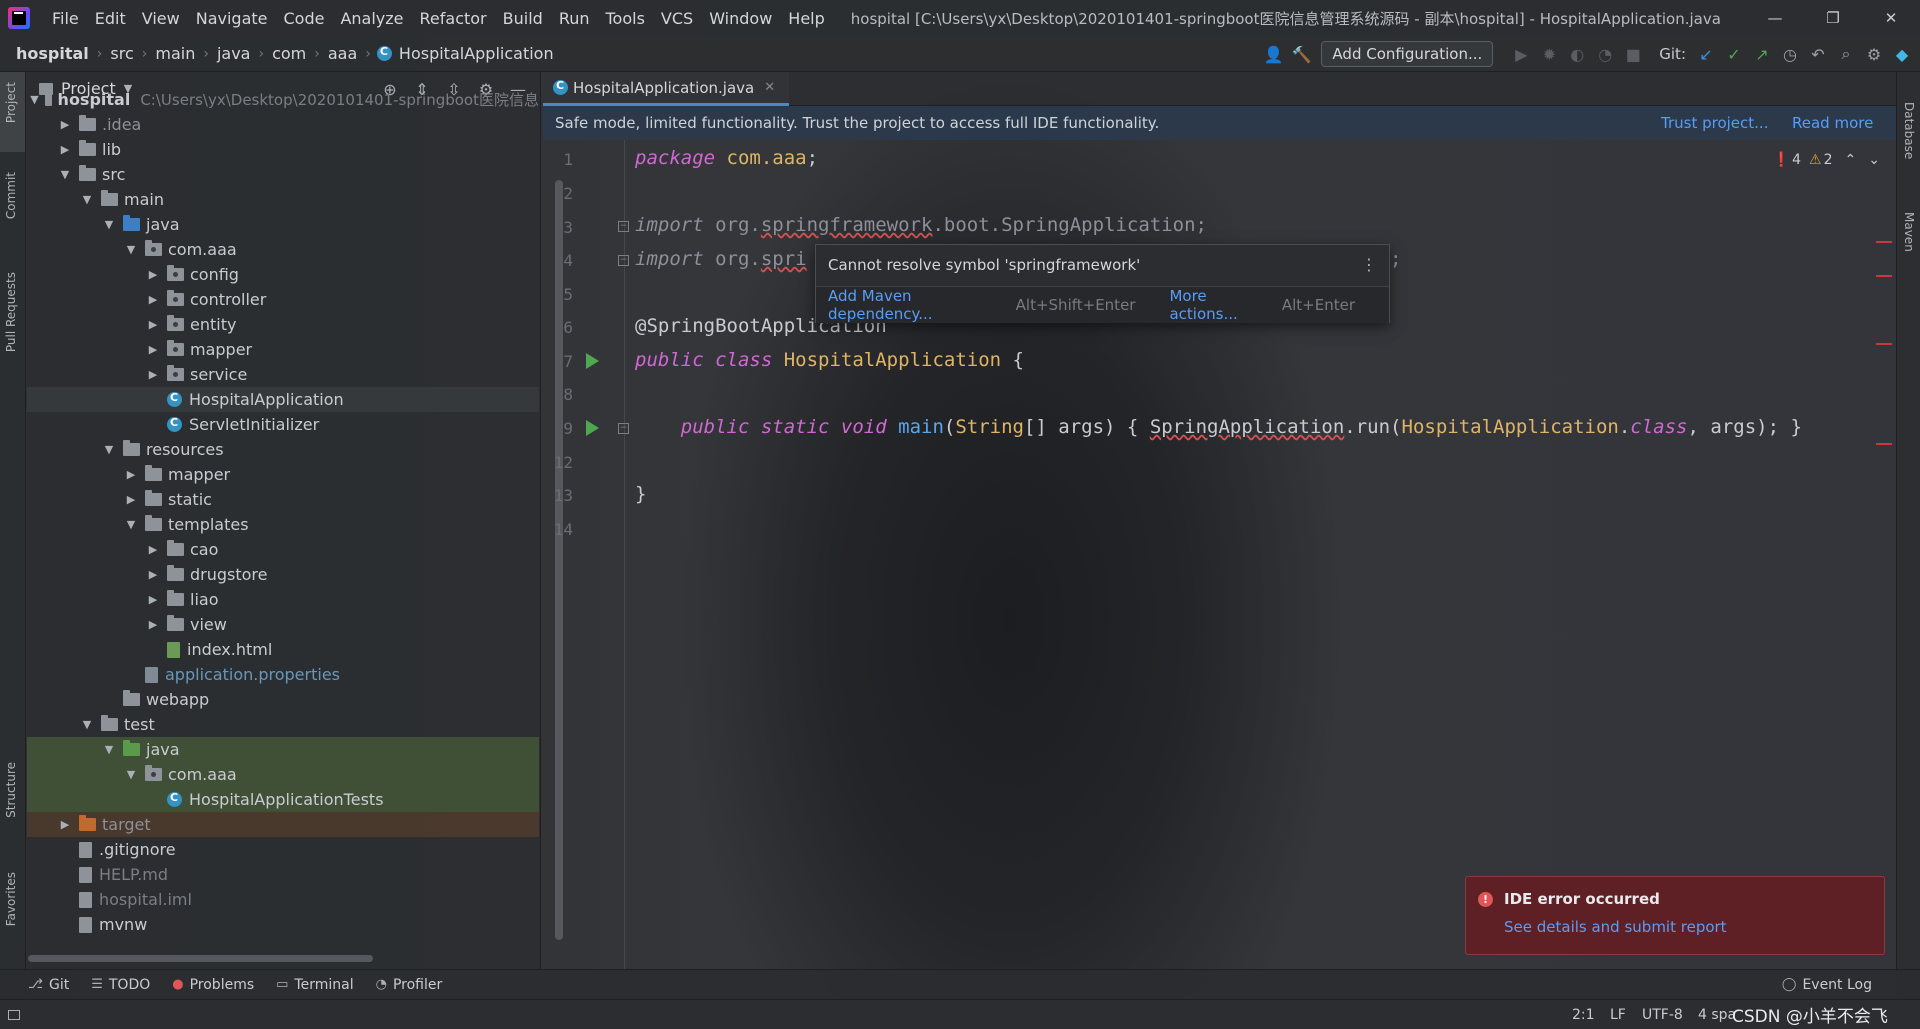 This screenshot has height=1029, width=1920. Describe the element at coordinates (213, 985) in the screenshot. I see `tool-problems: ● Problems` at that location.